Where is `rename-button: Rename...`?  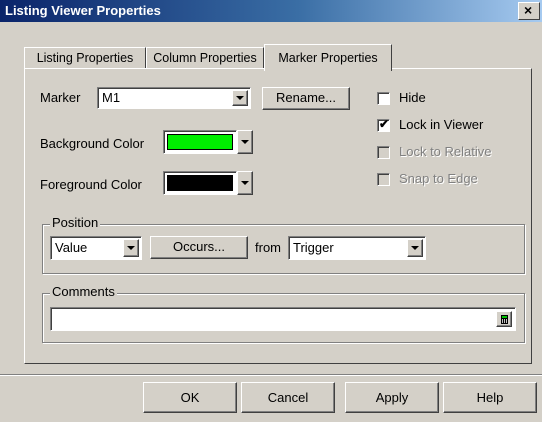
rename-button: Rename... is located at coordinates (306, 98).